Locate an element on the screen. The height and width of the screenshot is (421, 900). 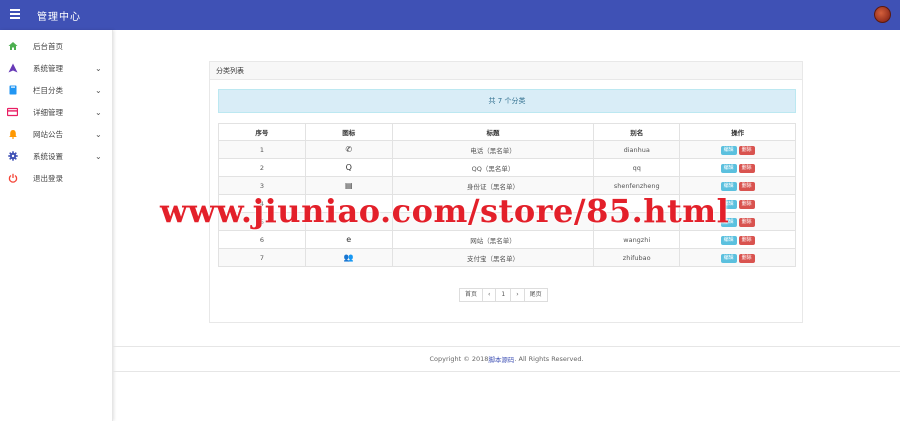
column-header: 操作 is located at coordinates (737, 132).